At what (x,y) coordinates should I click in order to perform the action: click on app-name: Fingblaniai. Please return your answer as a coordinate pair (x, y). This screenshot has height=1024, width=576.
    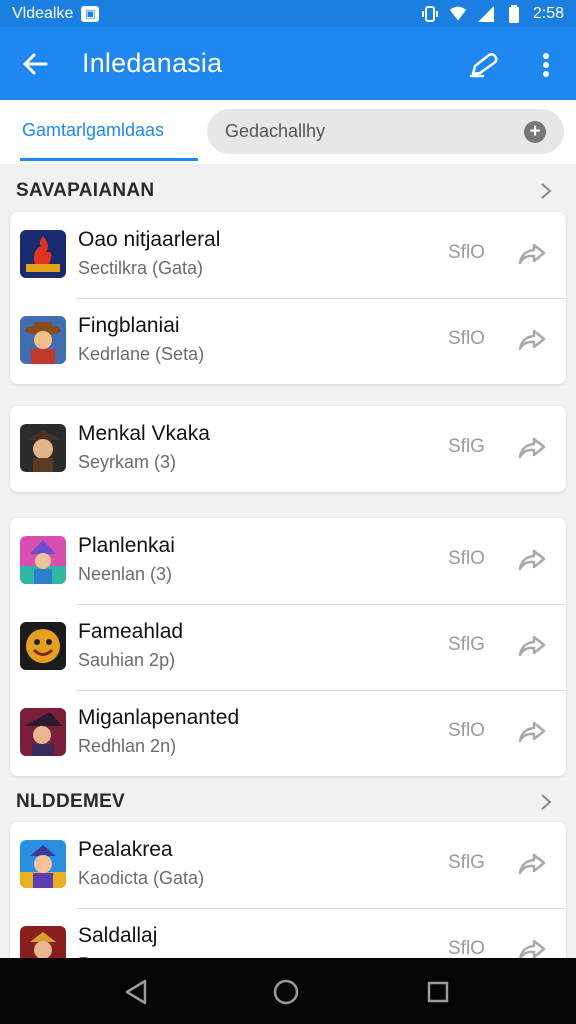
    Looking at the image, I should click on (129, 325).